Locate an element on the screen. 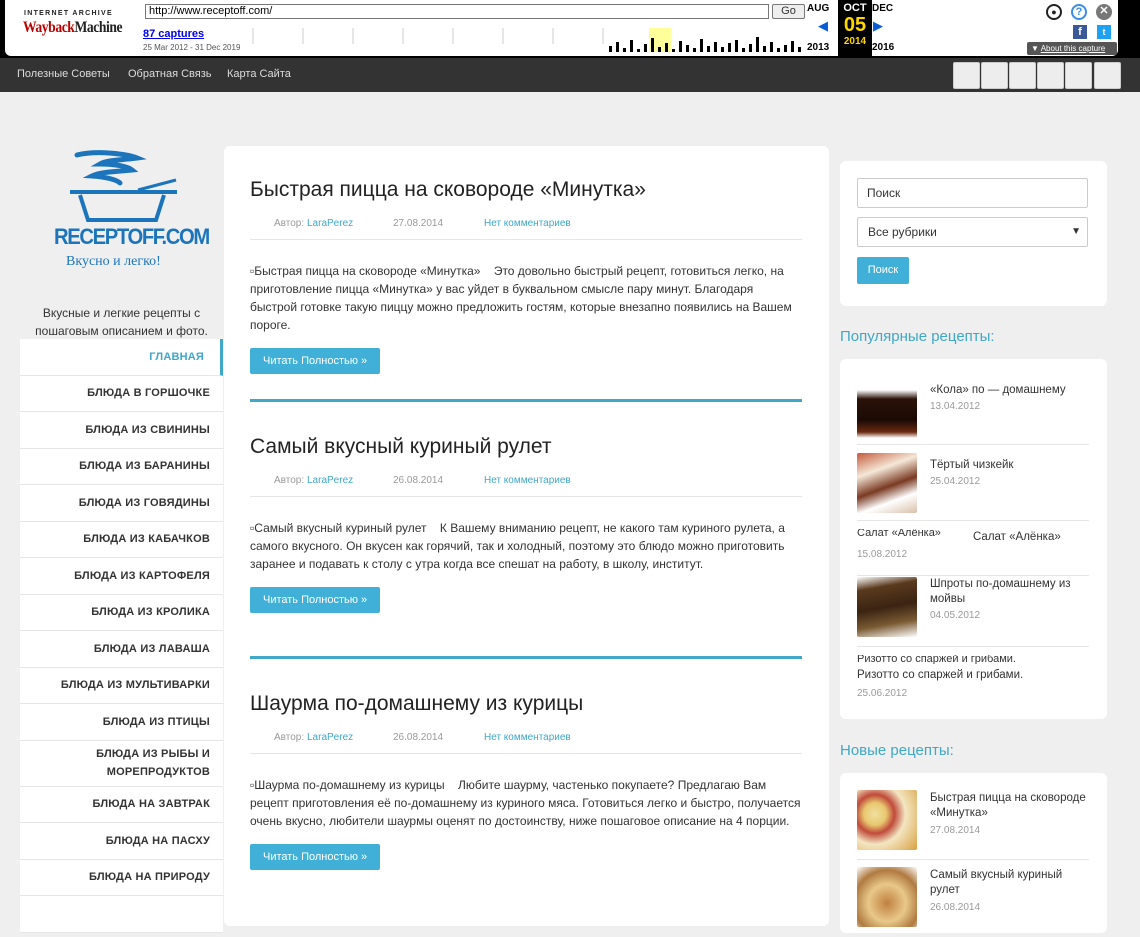  nav-link-tips: Полезные Советы is located at coordinates (63, 74).